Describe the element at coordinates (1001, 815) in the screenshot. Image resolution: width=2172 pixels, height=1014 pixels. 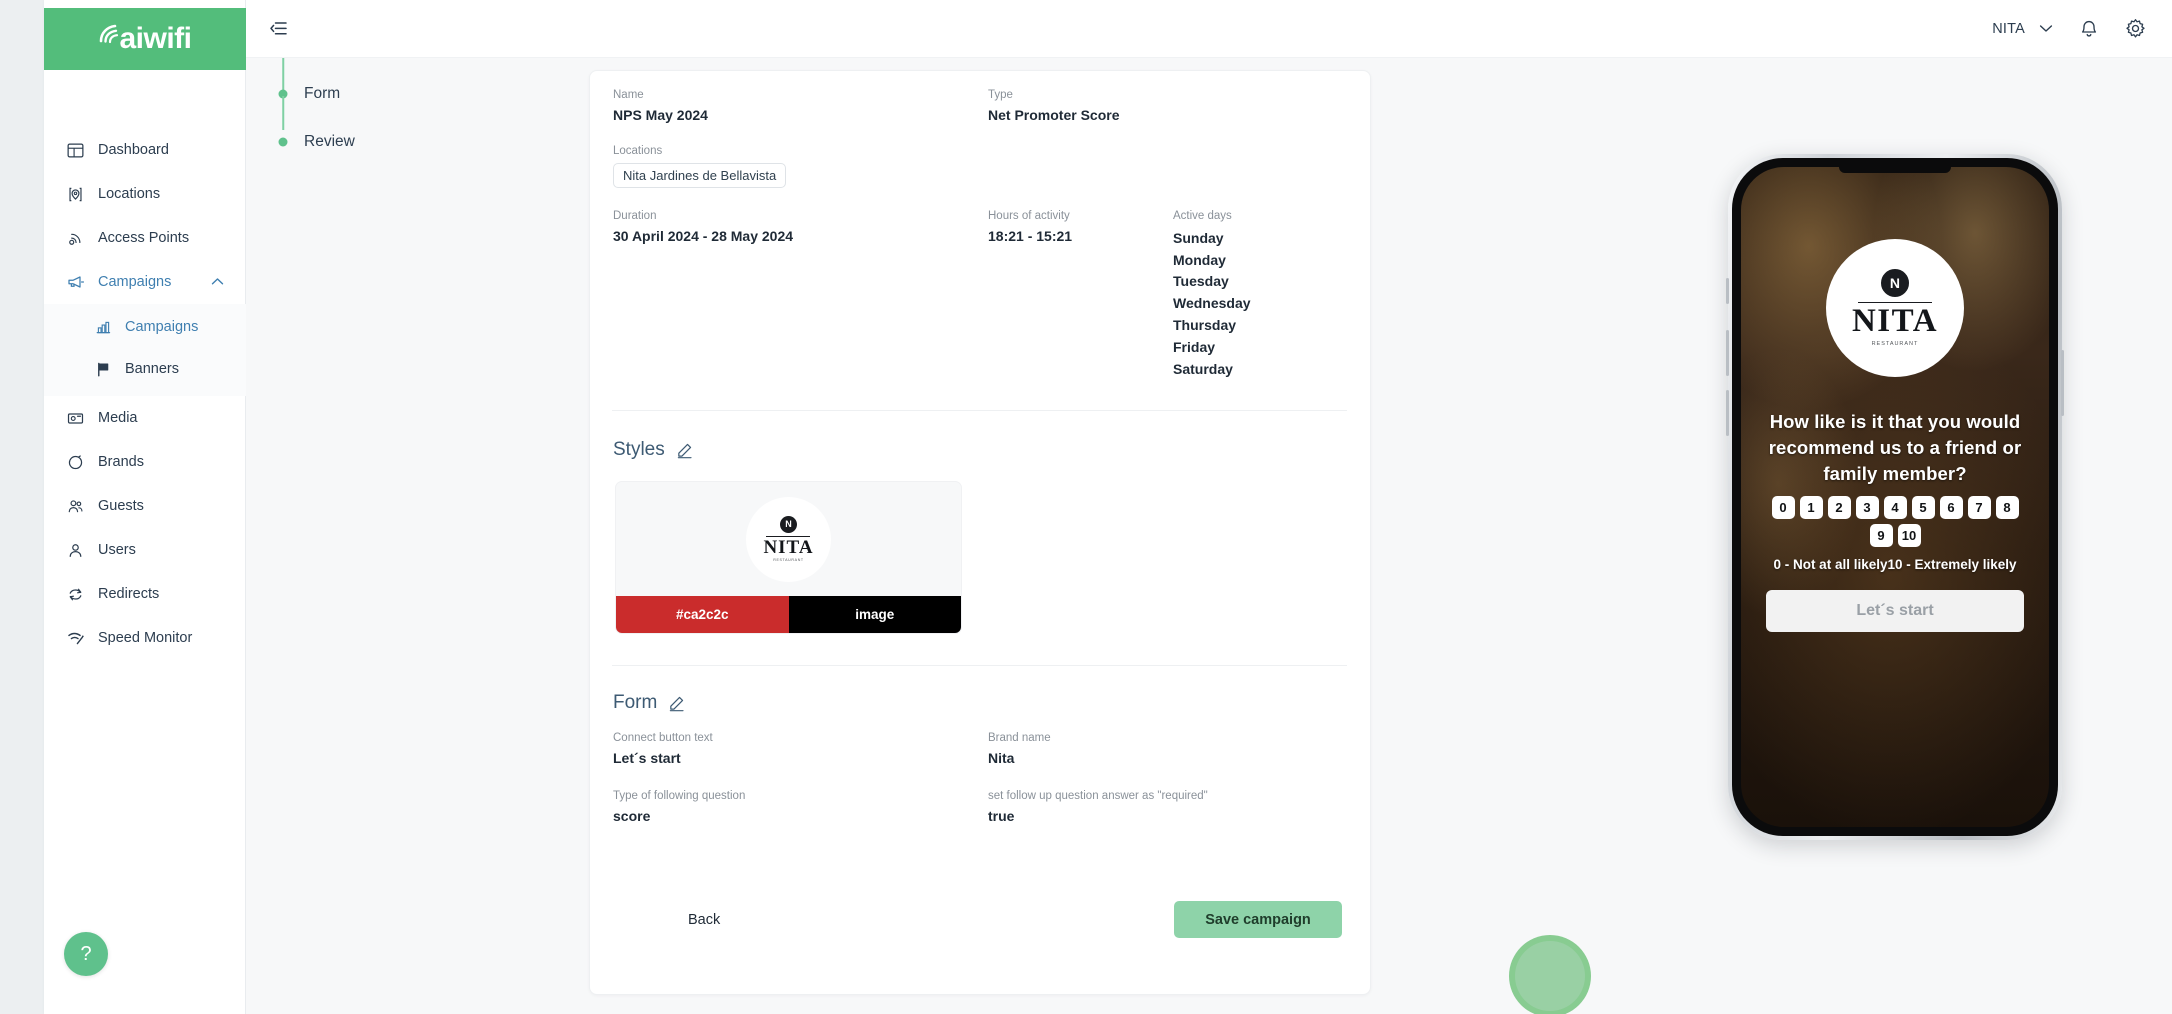
I see `required-setting-value: true` at that location.